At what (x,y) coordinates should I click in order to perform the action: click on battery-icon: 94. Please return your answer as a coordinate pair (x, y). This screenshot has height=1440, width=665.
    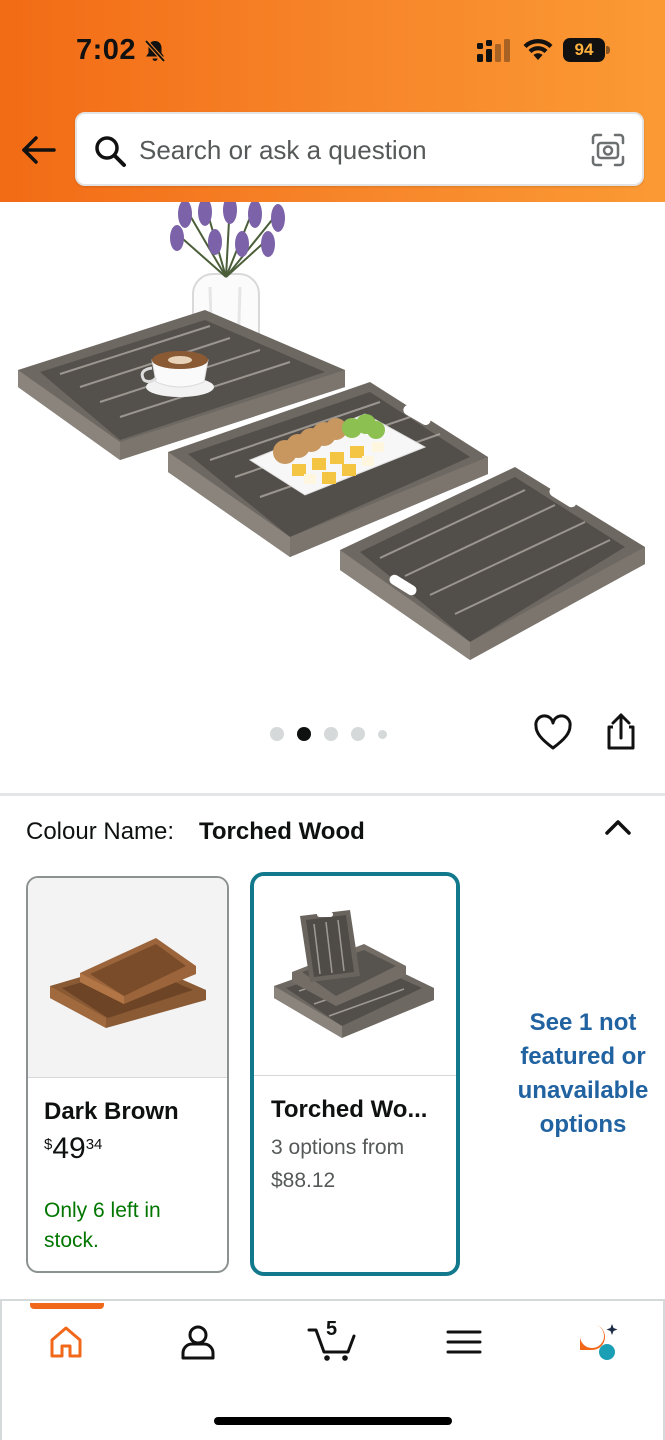
    Looking at the image, I should click on (587, 50).